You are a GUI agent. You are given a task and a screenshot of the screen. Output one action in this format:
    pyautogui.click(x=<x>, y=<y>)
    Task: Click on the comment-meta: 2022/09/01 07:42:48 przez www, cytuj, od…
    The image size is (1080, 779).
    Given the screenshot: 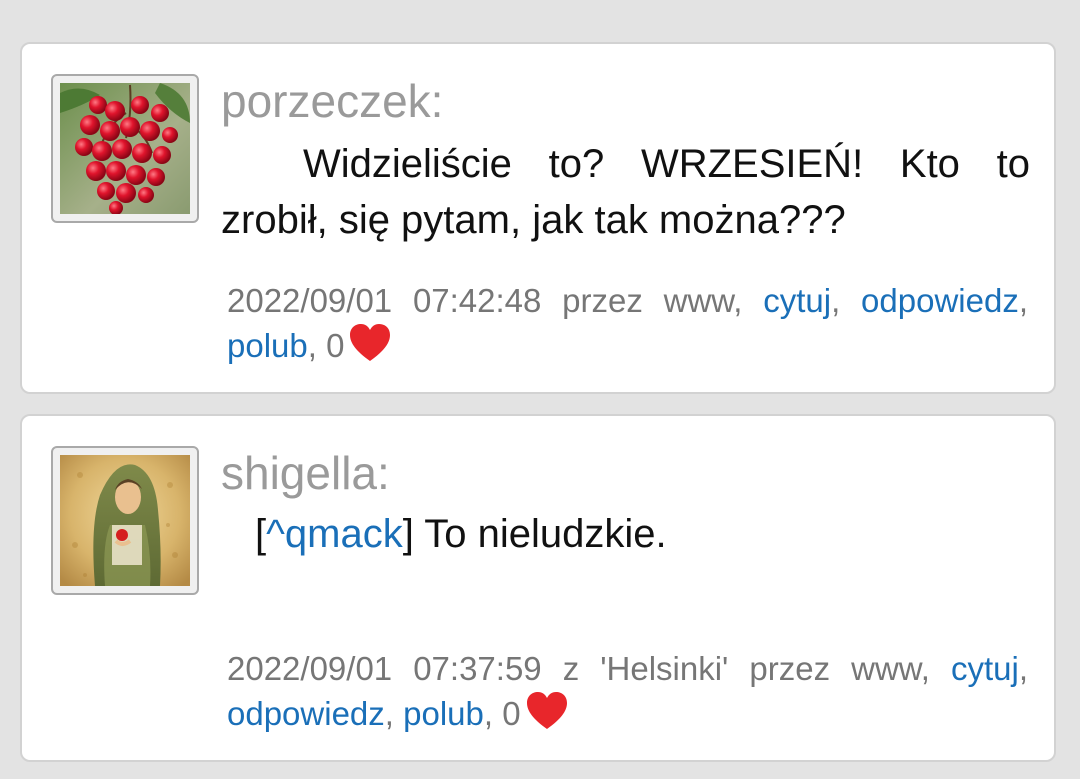 What is the action you would take?
    pyautogui.click(x=627, y=326)
    